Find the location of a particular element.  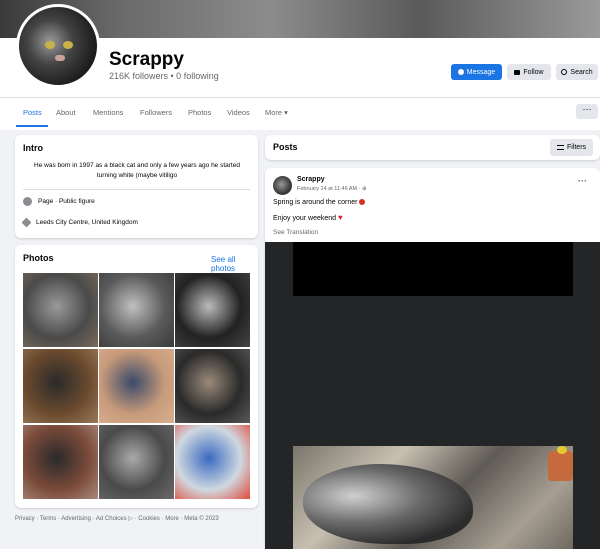

filters-icon is located at coordinates (560, 147).